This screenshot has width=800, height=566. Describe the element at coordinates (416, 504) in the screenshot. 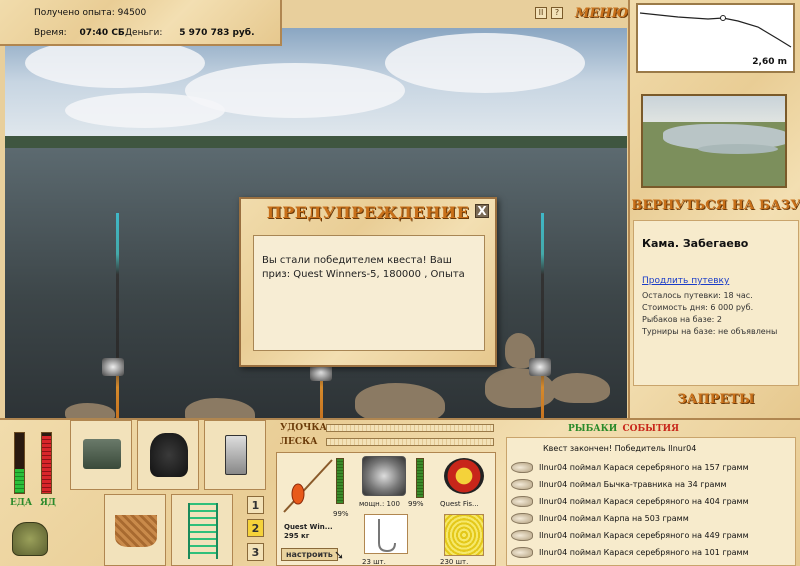

I see `reel-durability: 99%` at that location.